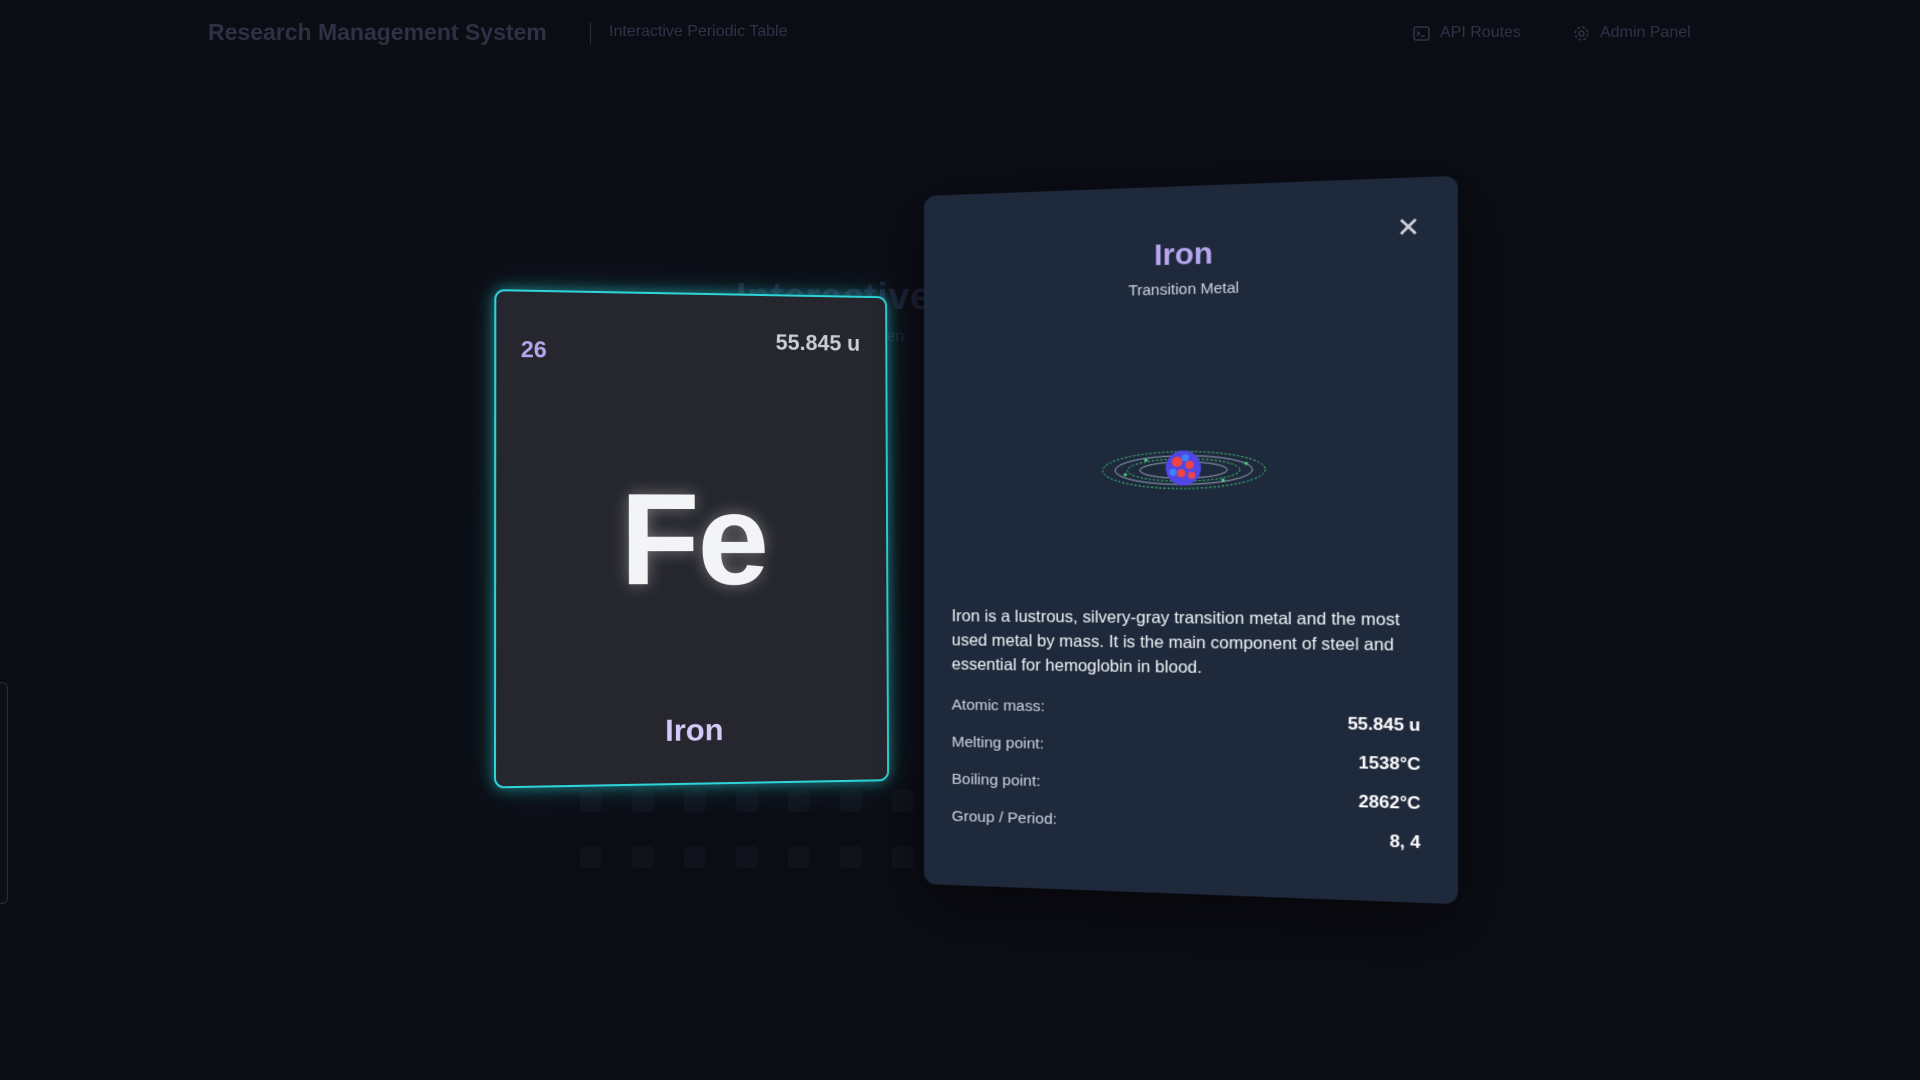 This screenshot has width=1920, height=1080. Describe the element at coordinates (4, 793) in the screenshot. I see `side-drawer-tab` at that location.